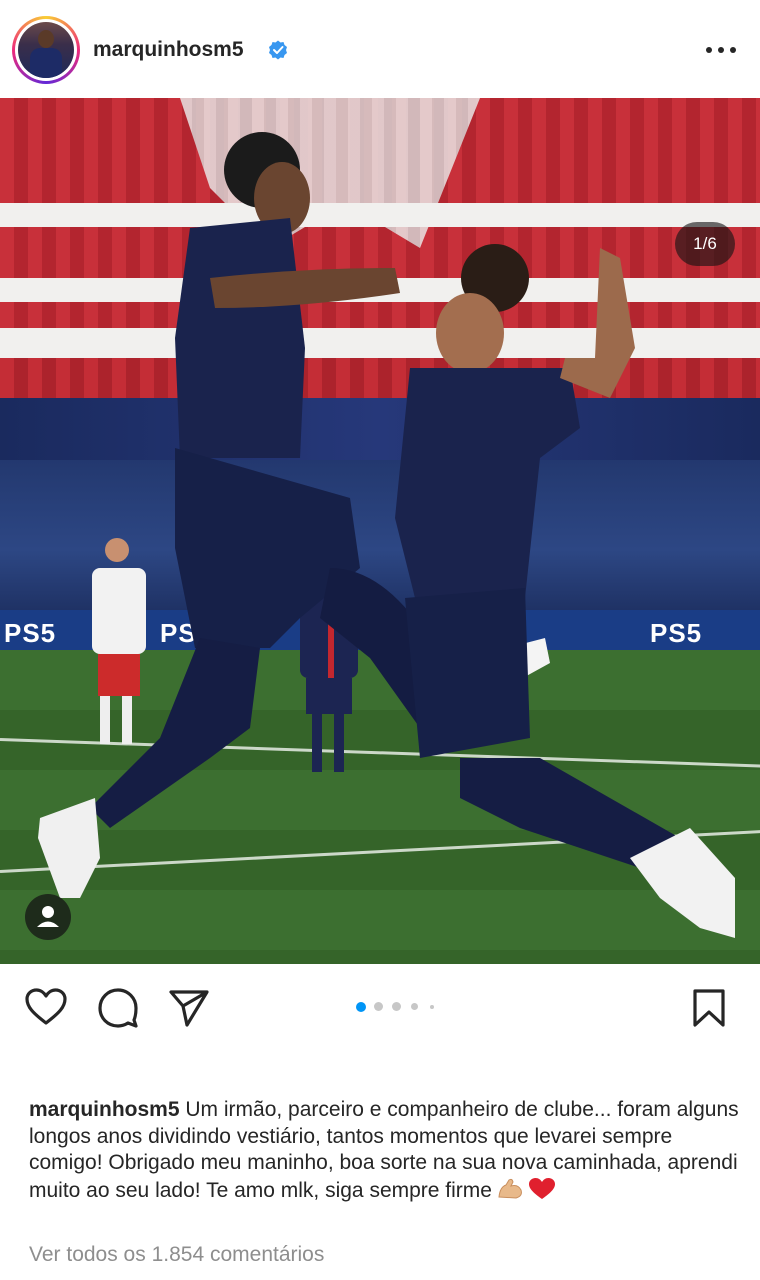 Image resolution: width=760 pixels, height=1280 pixels. I want to click on send-icon, so click(189, 1008).